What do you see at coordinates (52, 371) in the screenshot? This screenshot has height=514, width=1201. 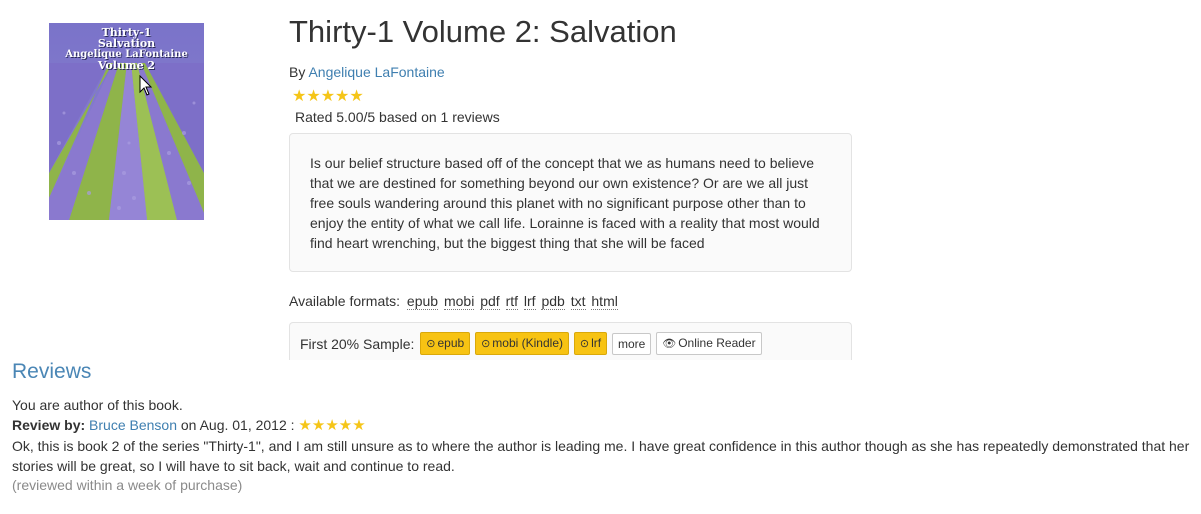 I see `reviews-heading: Reviews` at bounding box center [52, 371].